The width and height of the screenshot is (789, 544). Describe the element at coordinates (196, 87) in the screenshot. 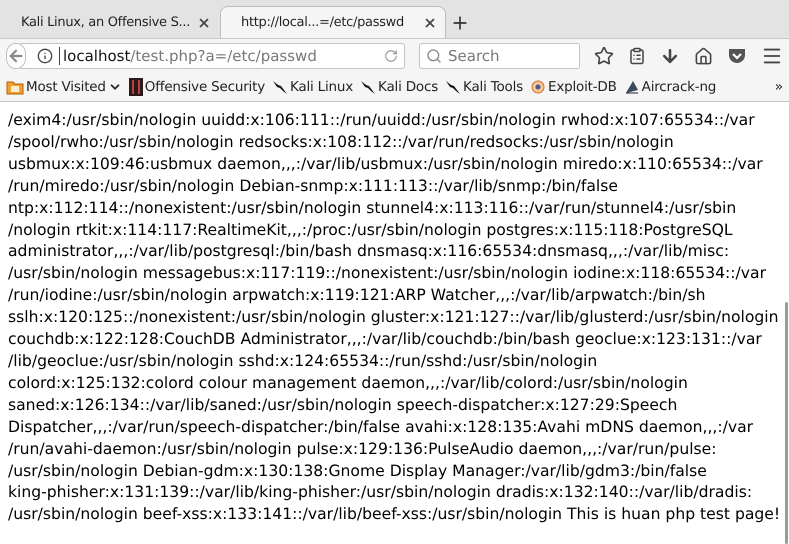

I see `bookmark-item: Offensive Security` at that location.